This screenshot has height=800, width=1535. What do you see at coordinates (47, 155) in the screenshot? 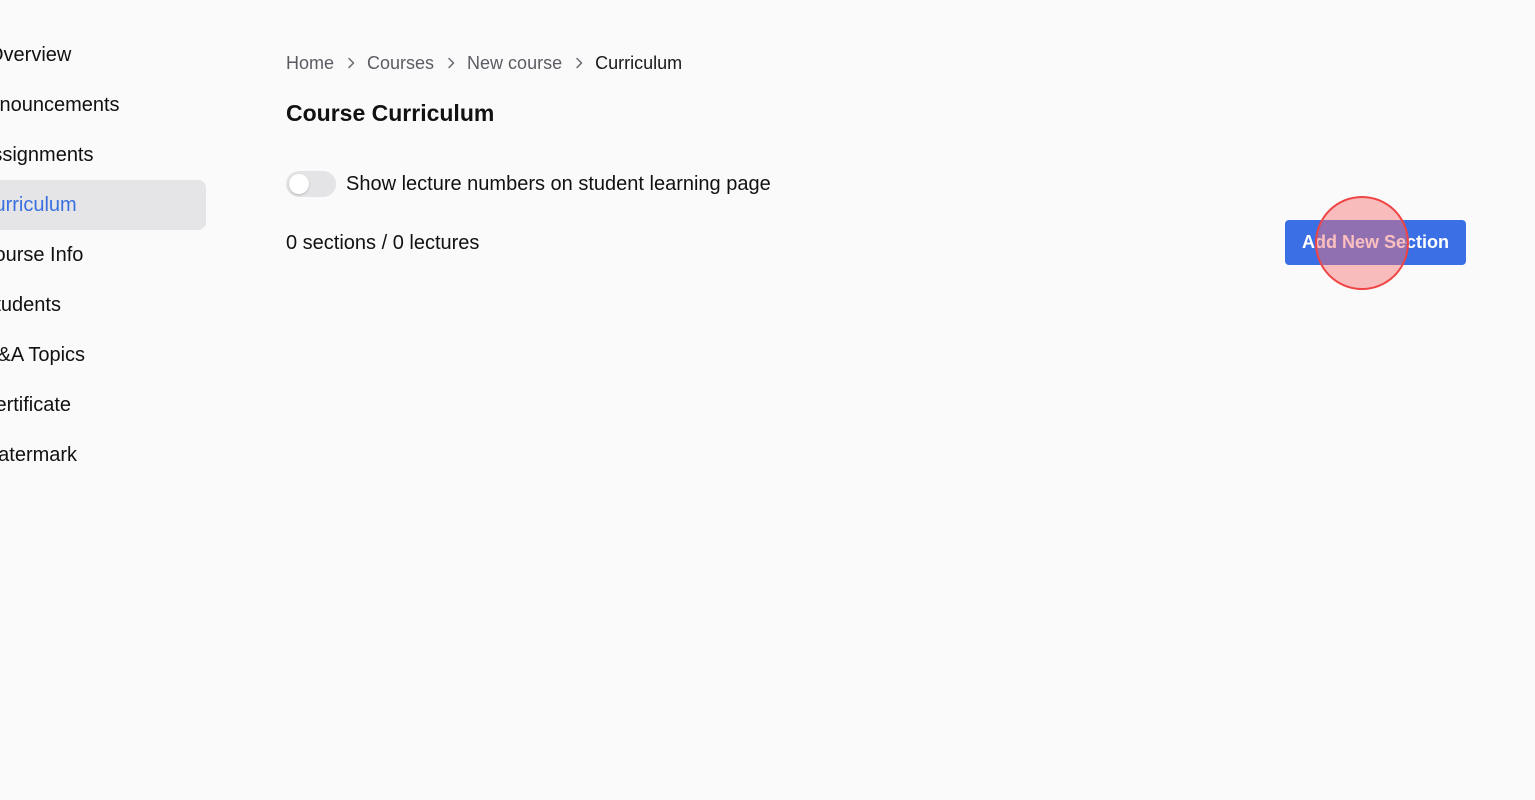
I see `sidebar-item-label: Assignments` at bounding box center [47, 155].